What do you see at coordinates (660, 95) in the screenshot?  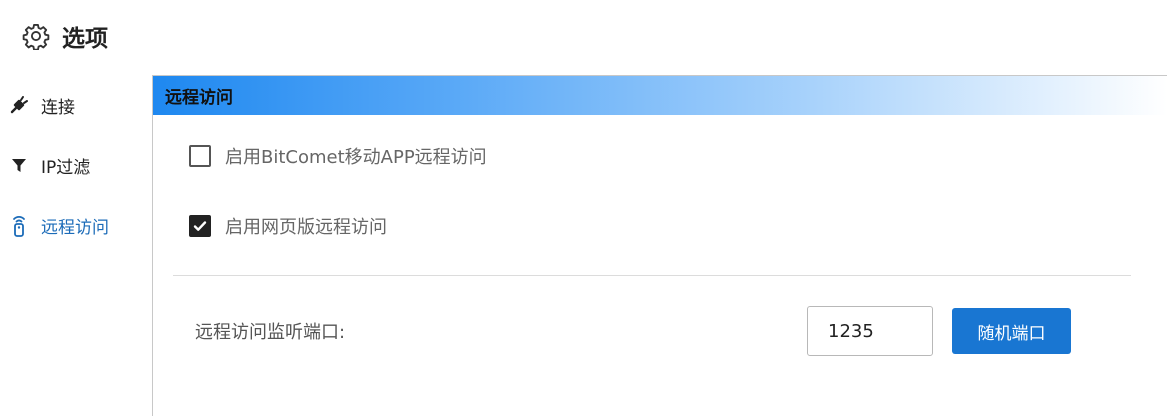 I see `panel-header: 远程访问` at bounding box center [660, 95].